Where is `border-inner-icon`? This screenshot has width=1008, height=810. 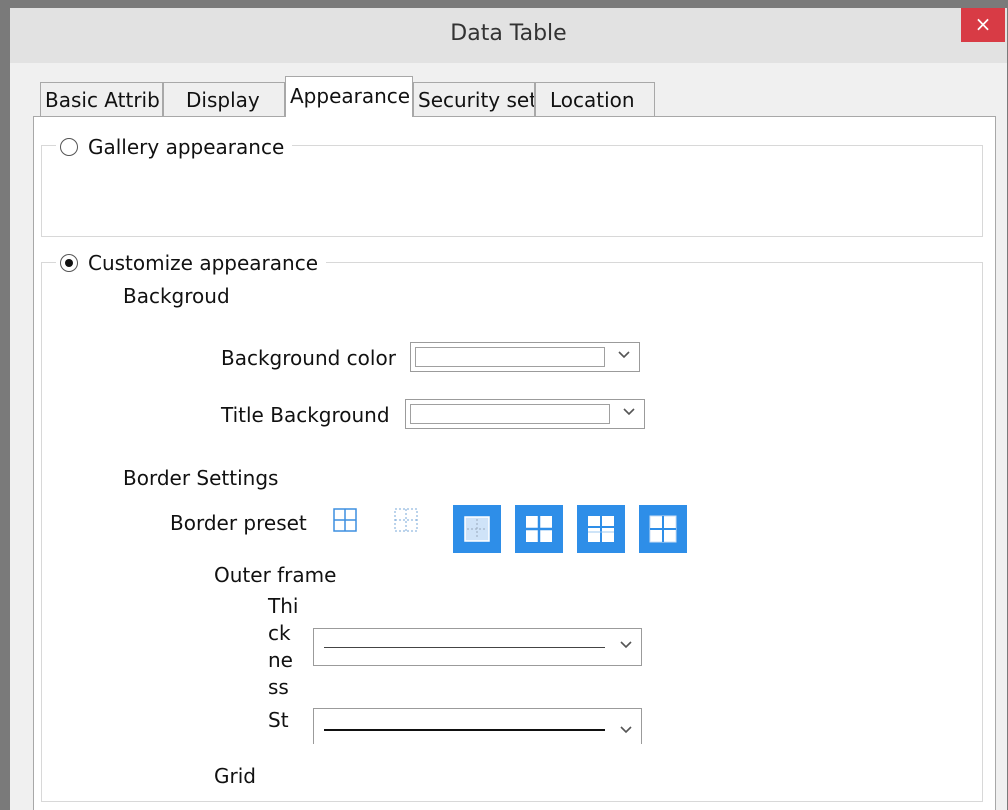 border-inner-icon is located at coordinates (477, 529).